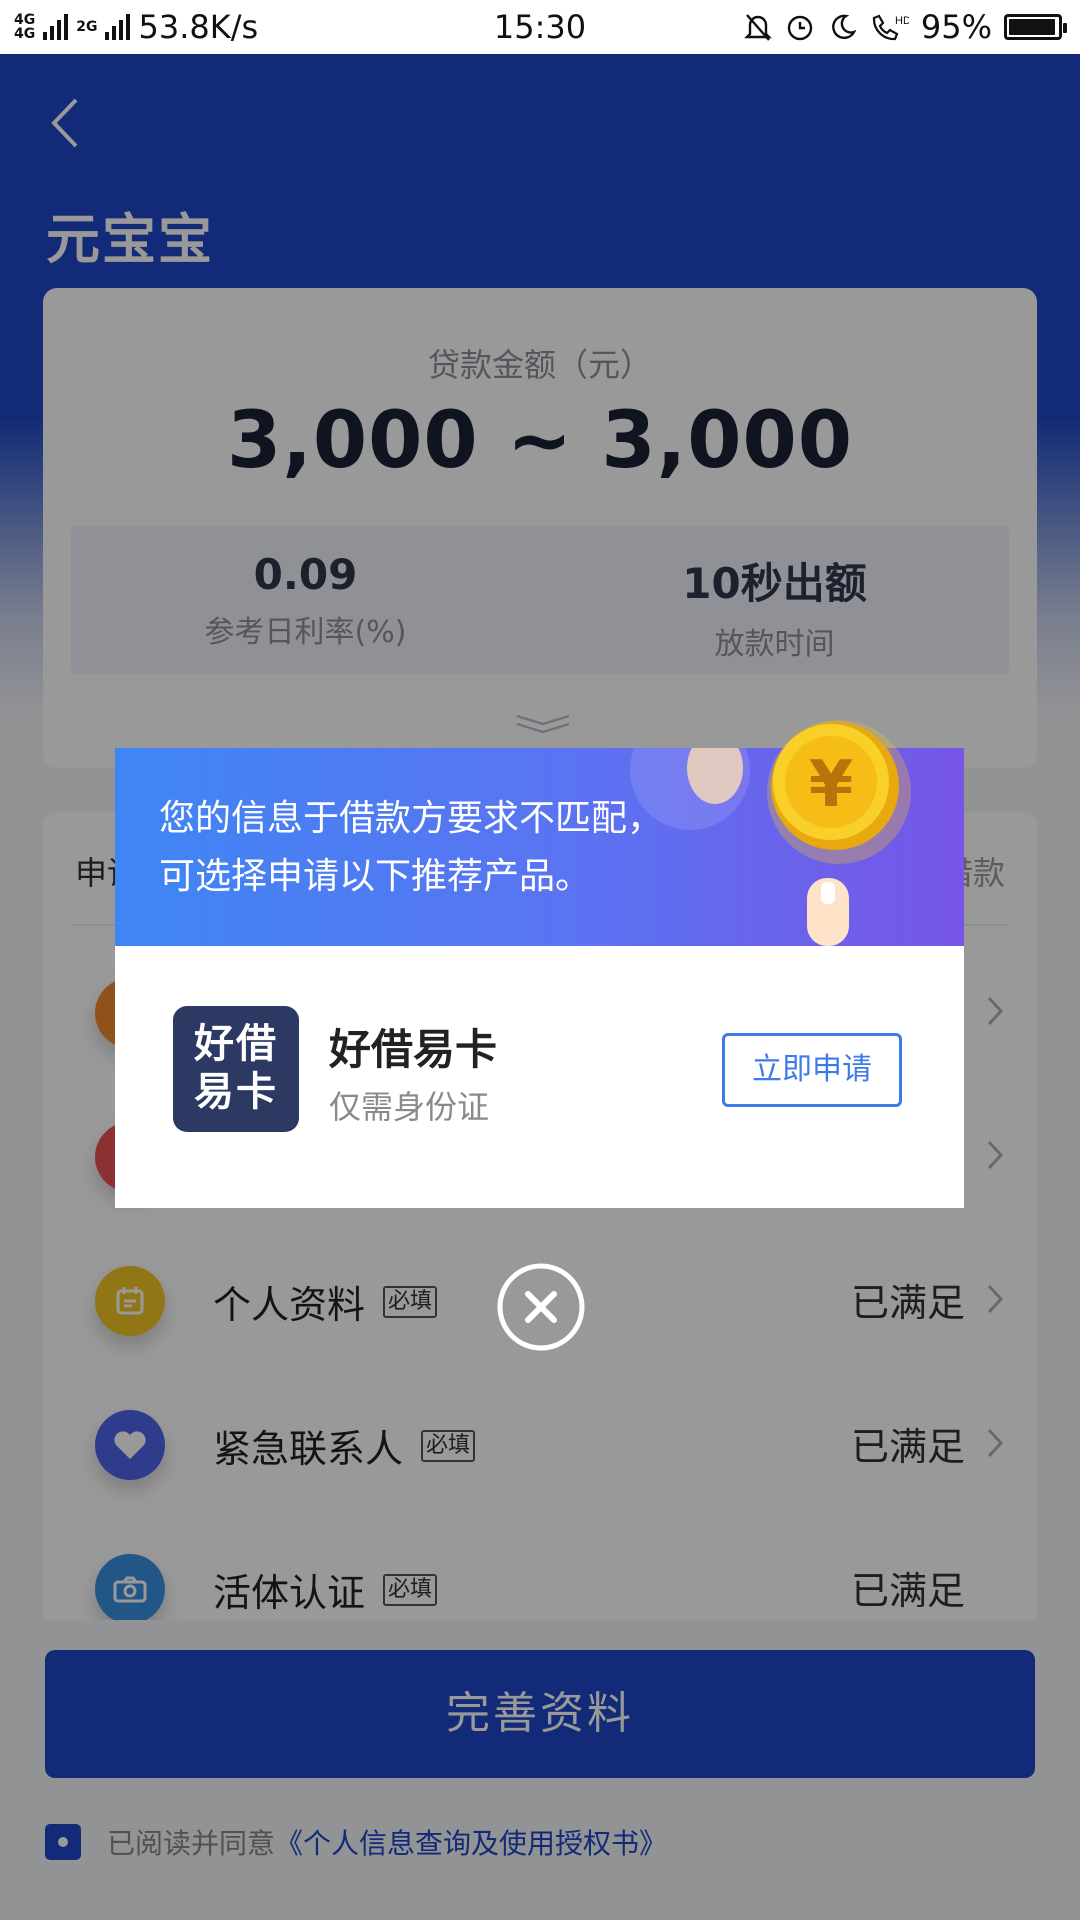 The image size is (1080, 1920). What do you see at coordinates (902, 21) in the screenshot?
I see `svg-text: HD` at bounding box center [902, 21].